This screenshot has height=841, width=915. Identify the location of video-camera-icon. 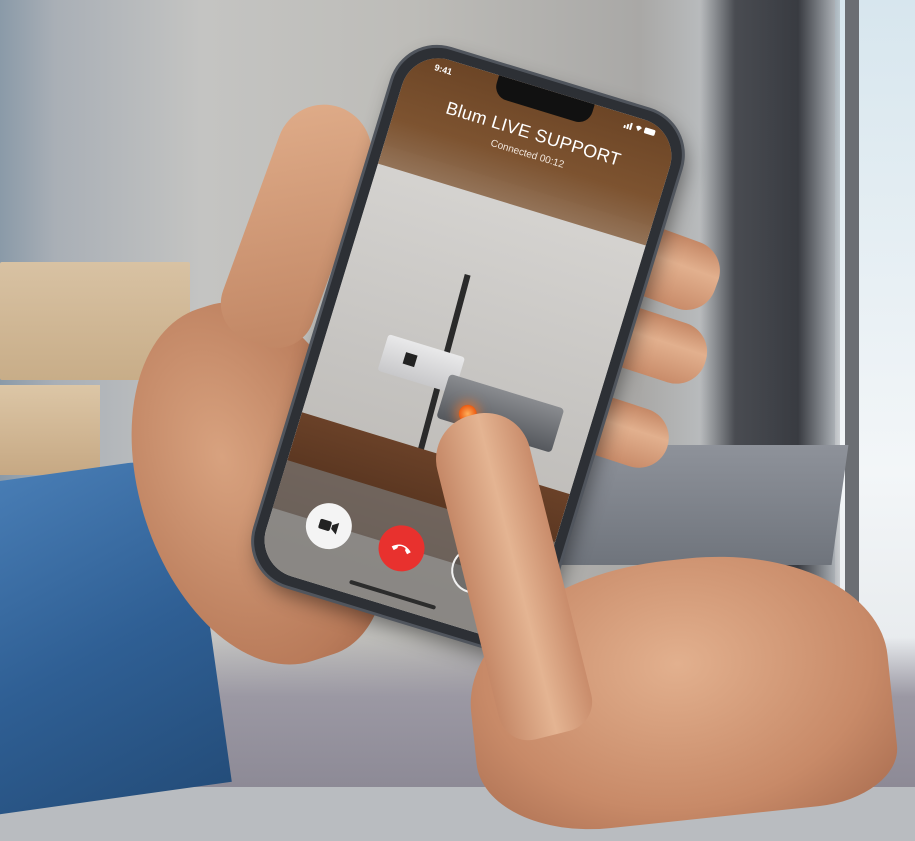
(329, 526).